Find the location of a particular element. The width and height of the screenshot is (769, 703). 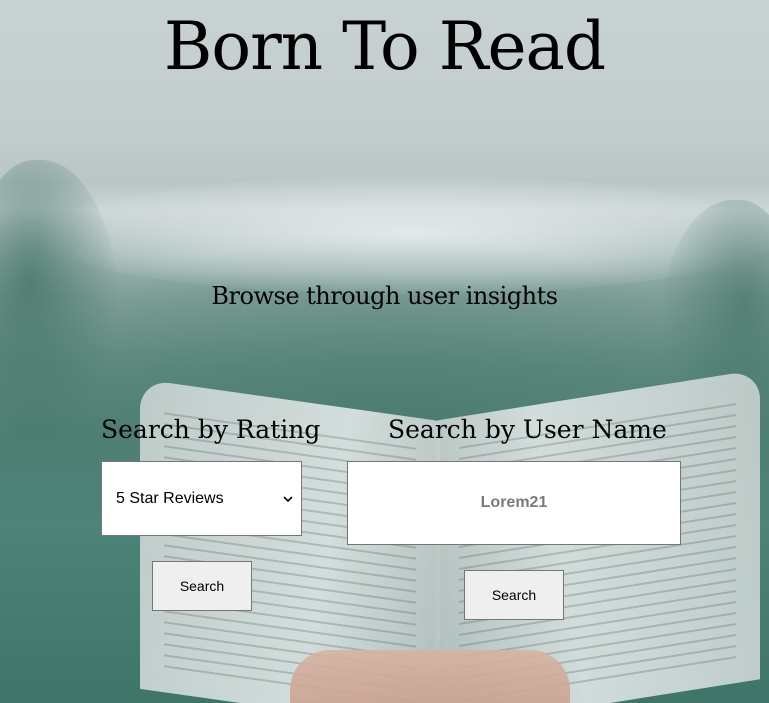

chevron-down-icon is located at coordinates (288, 498).